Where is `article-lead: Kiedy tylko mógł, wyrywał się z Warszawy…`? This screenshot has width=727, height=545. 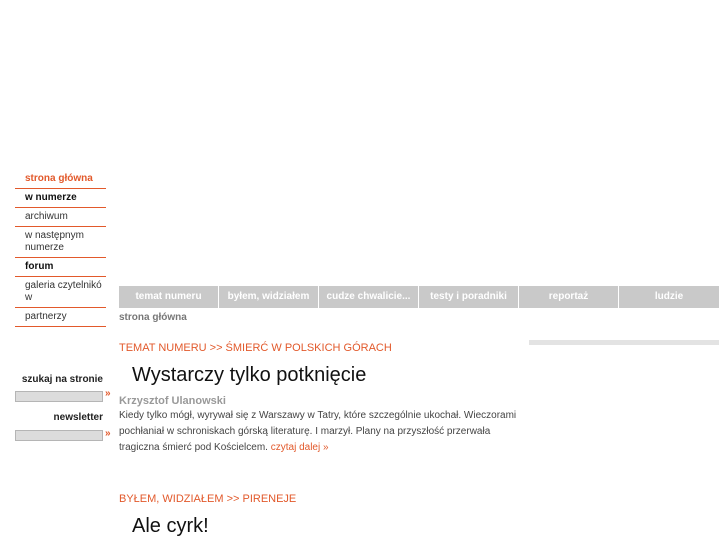 article-lead: Kiedy tylko mógł, wyrywał się z Warszawy… is located at coordinates (320, 432).